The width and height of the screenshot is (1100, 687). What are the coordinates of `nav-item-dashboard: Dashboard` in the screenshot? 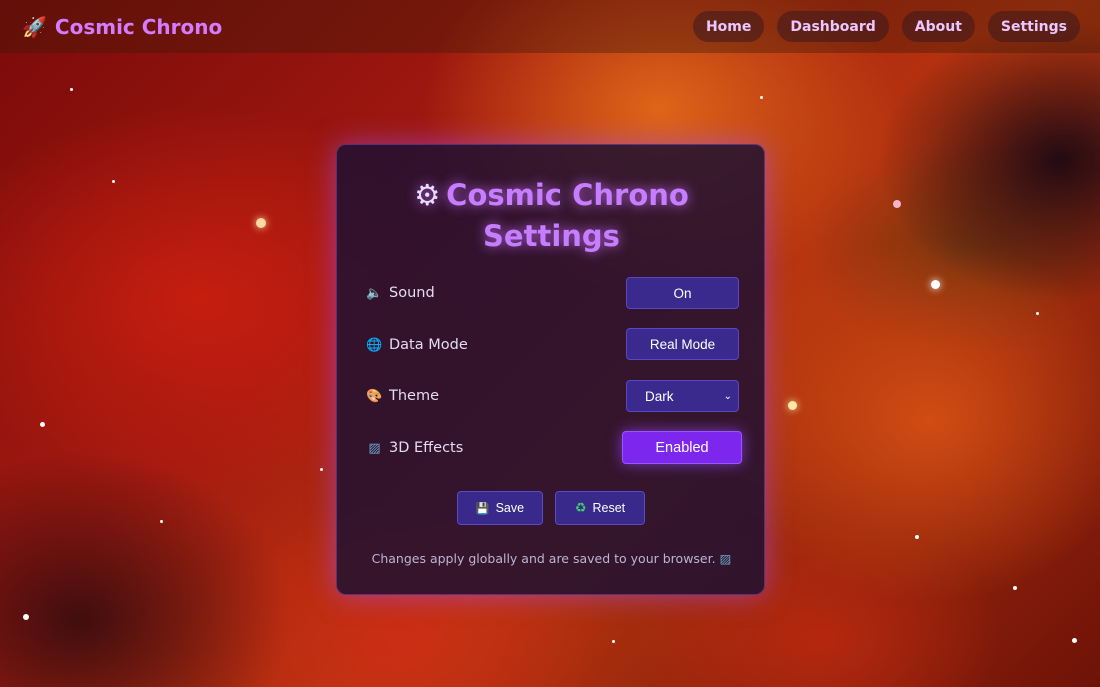 It's located at (833, 26).